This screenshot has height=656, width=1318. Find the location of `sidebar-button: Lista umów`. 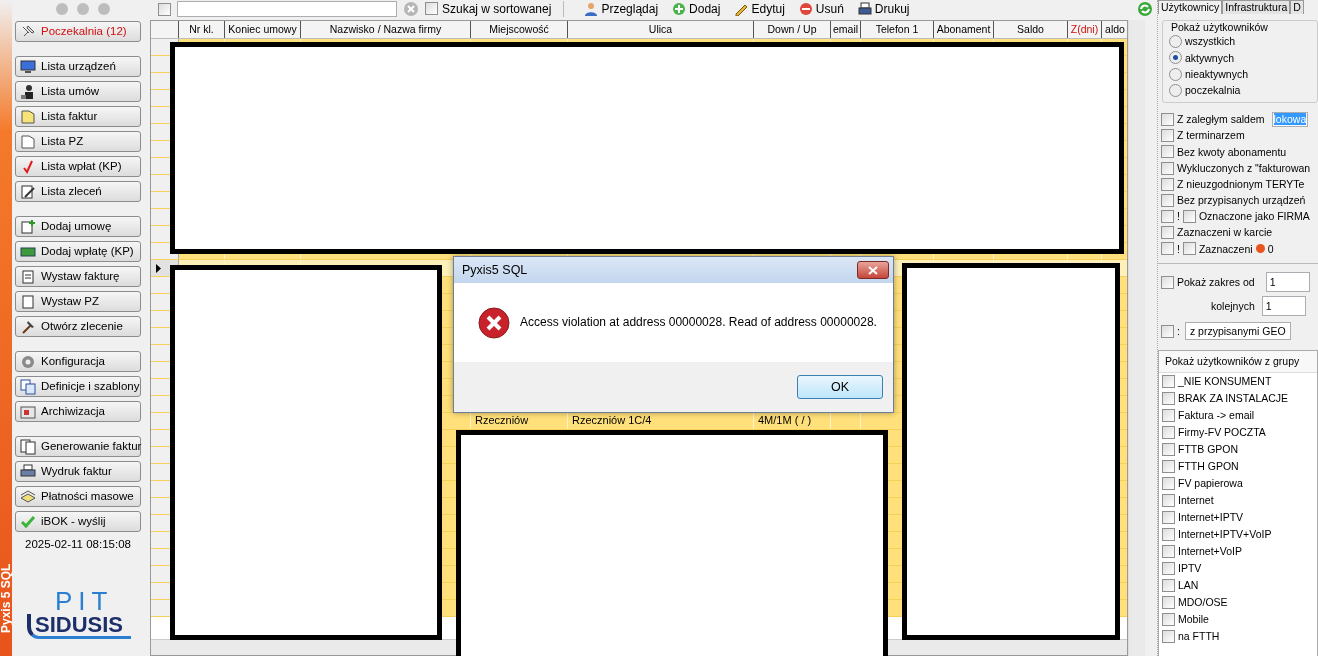

sidebar-button: Lista umów is located at coordinates (78, 91).